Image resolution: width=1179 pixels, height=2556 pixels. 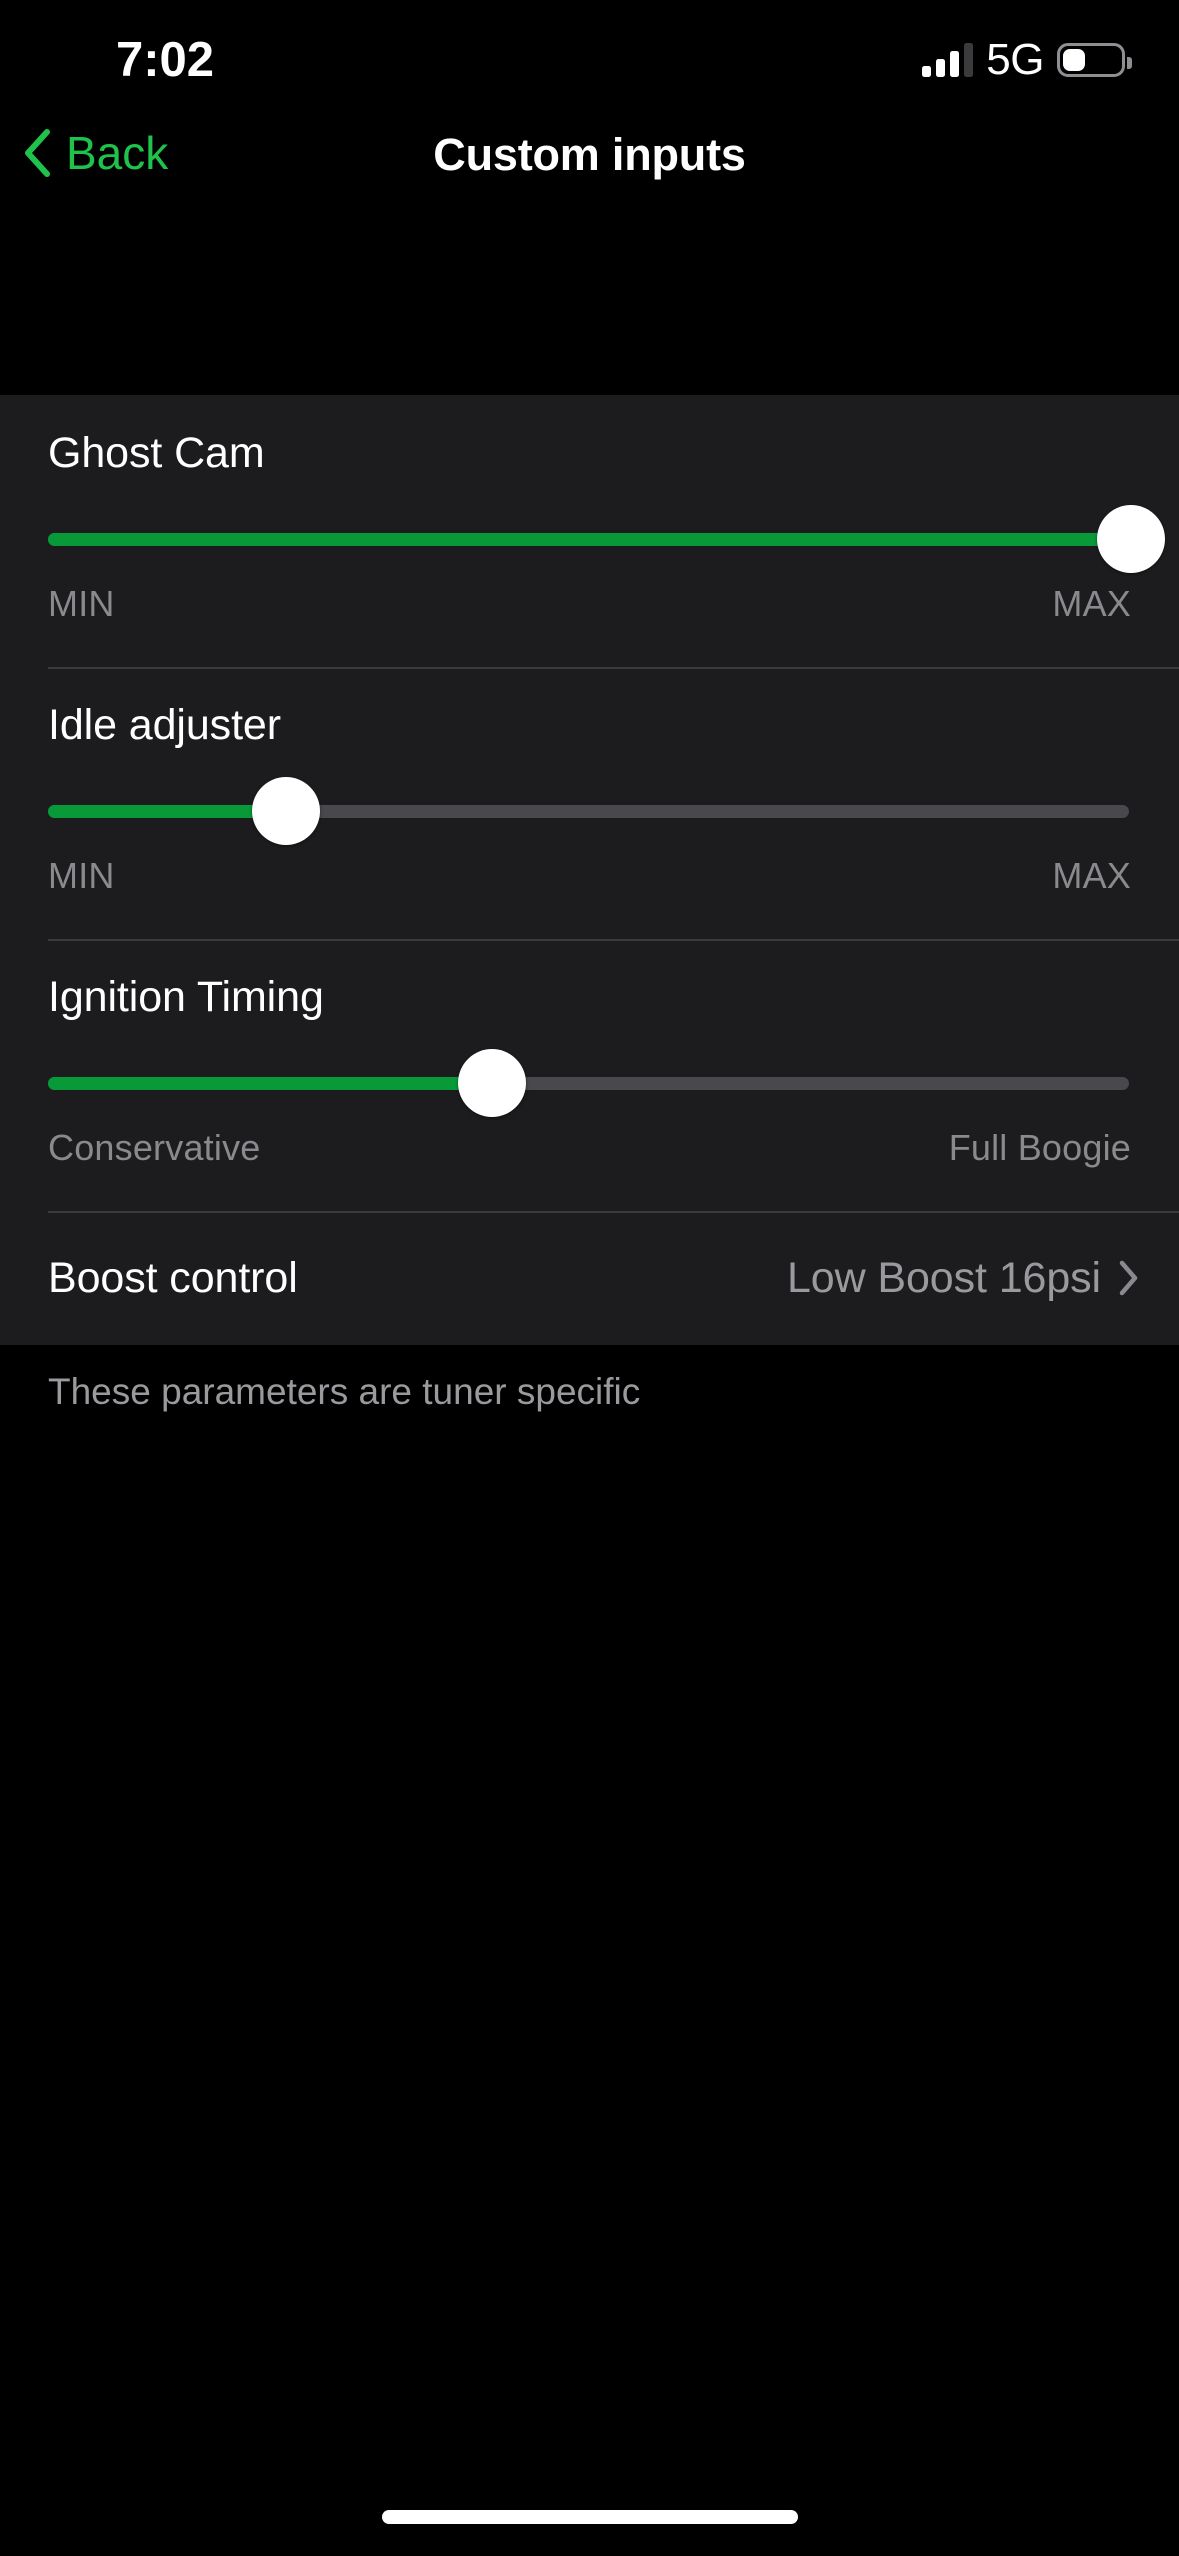 What do you see at coordinates (1015, 59) in the screenshot?
I see `network-type-label: 5G` at bounding box center [1015, 59].